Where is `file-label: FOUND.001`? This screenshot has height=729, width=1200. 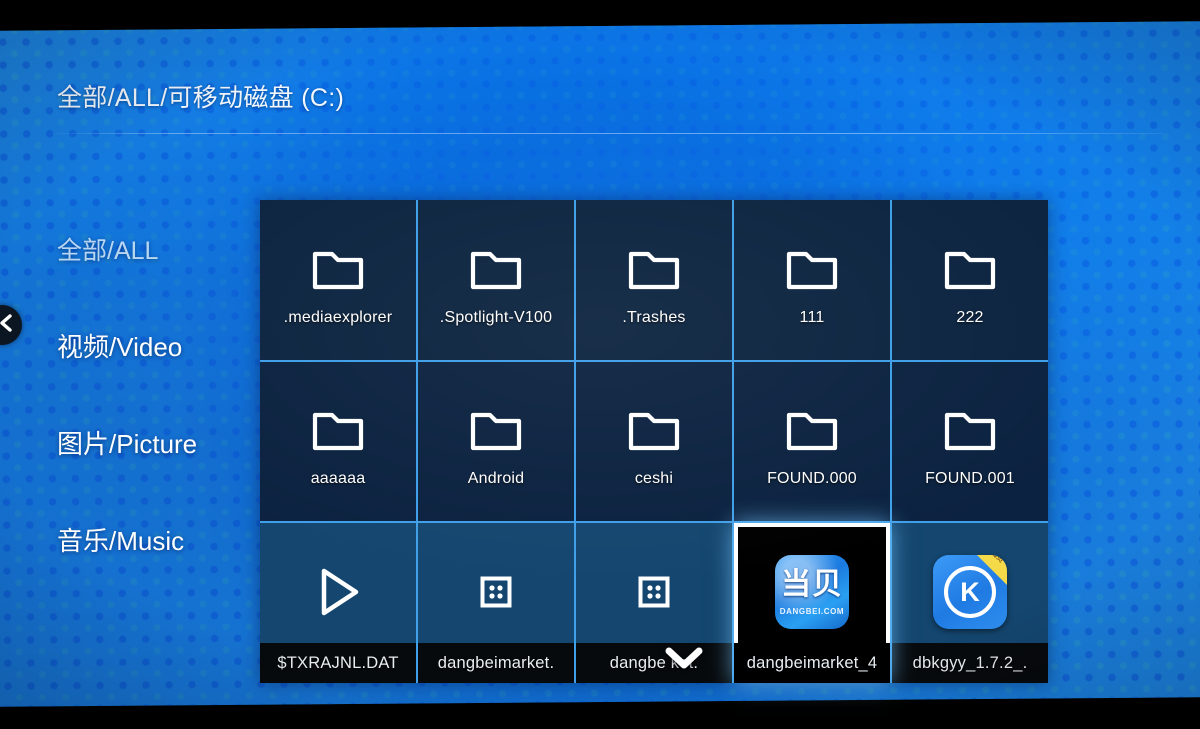
file-label: FOUND.001 is located at coordinates (970, 479).